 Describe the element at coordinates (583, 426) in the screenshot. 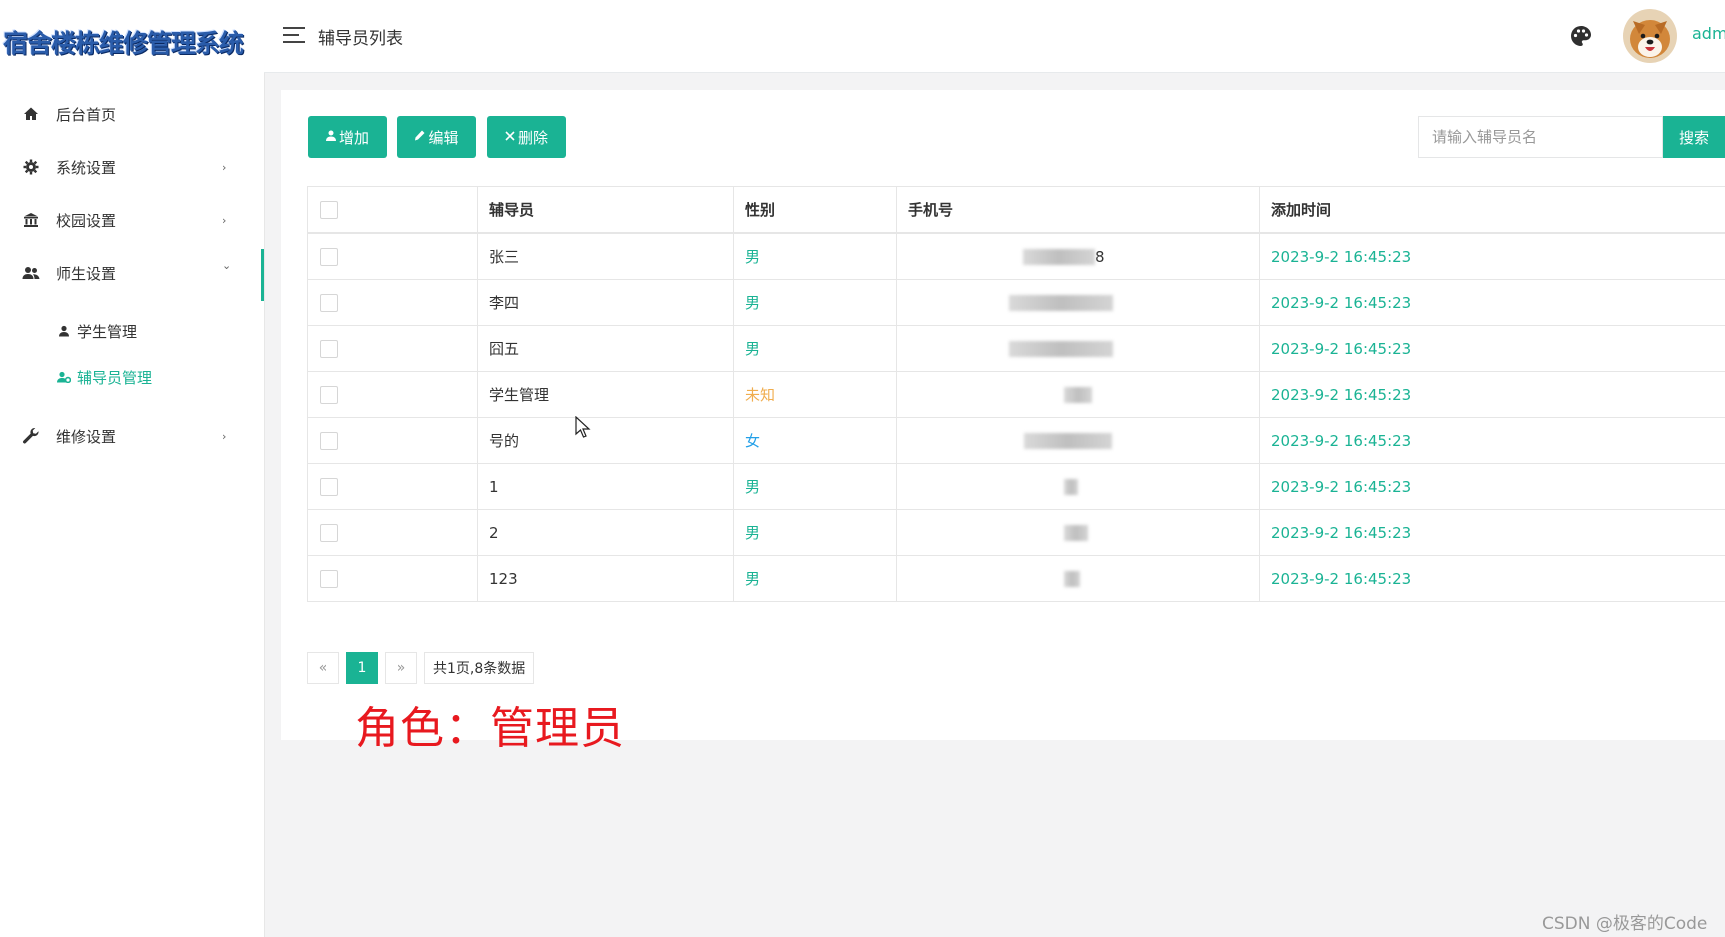

I see `mouse-cursor-icon` at that location.